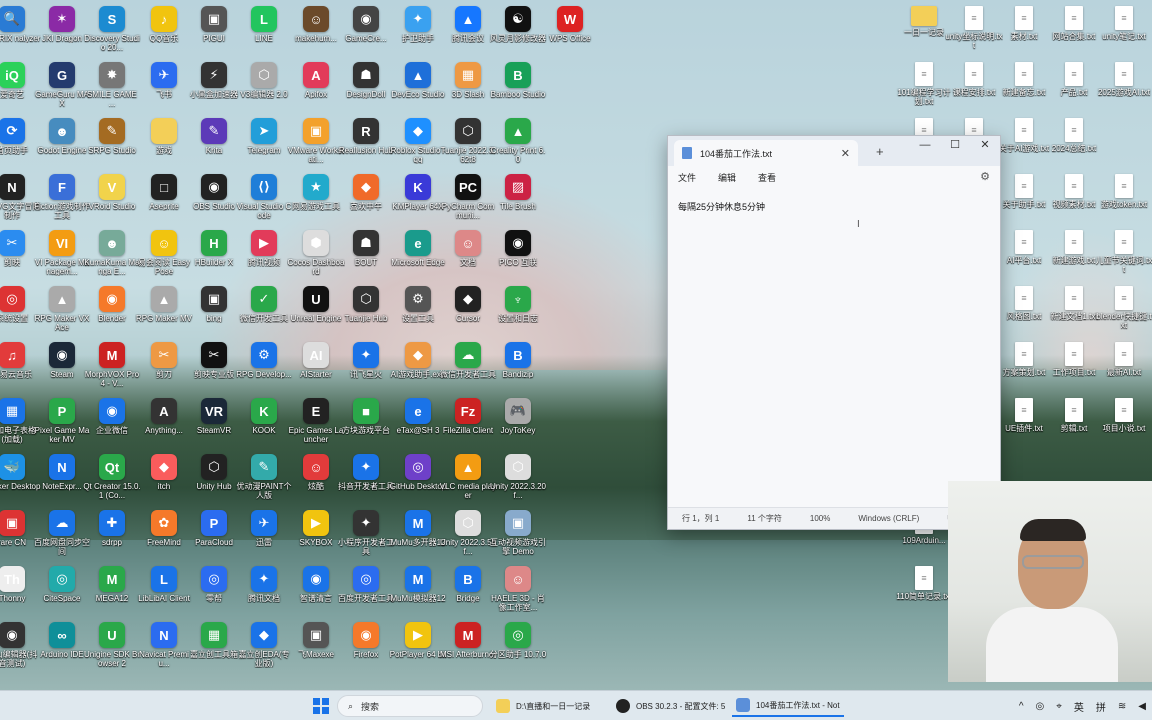 This screenshot has height=720, width=1152. I want to click on desktop-icon: AI AIStarter, so click(316, 360).